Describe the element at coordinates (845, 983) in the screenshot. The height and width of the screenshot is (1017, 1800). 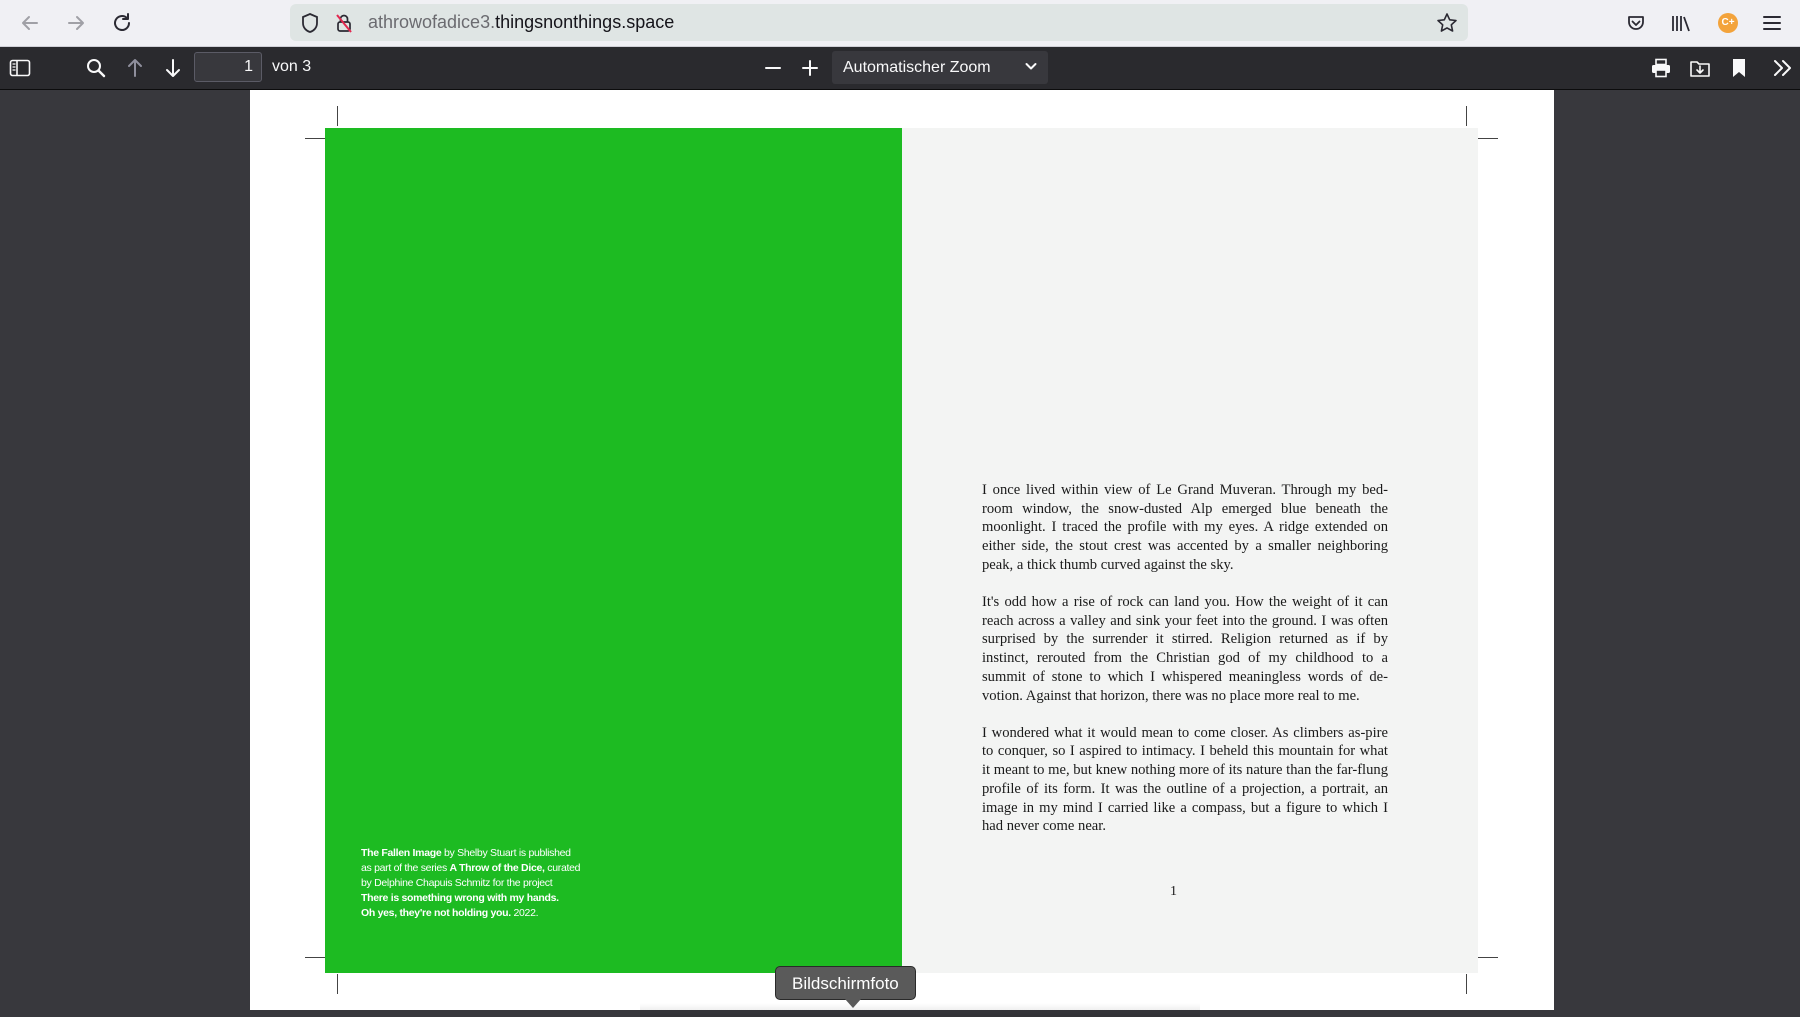
I see `screenshot-tooltip: Bildschirmfoto` at that location.